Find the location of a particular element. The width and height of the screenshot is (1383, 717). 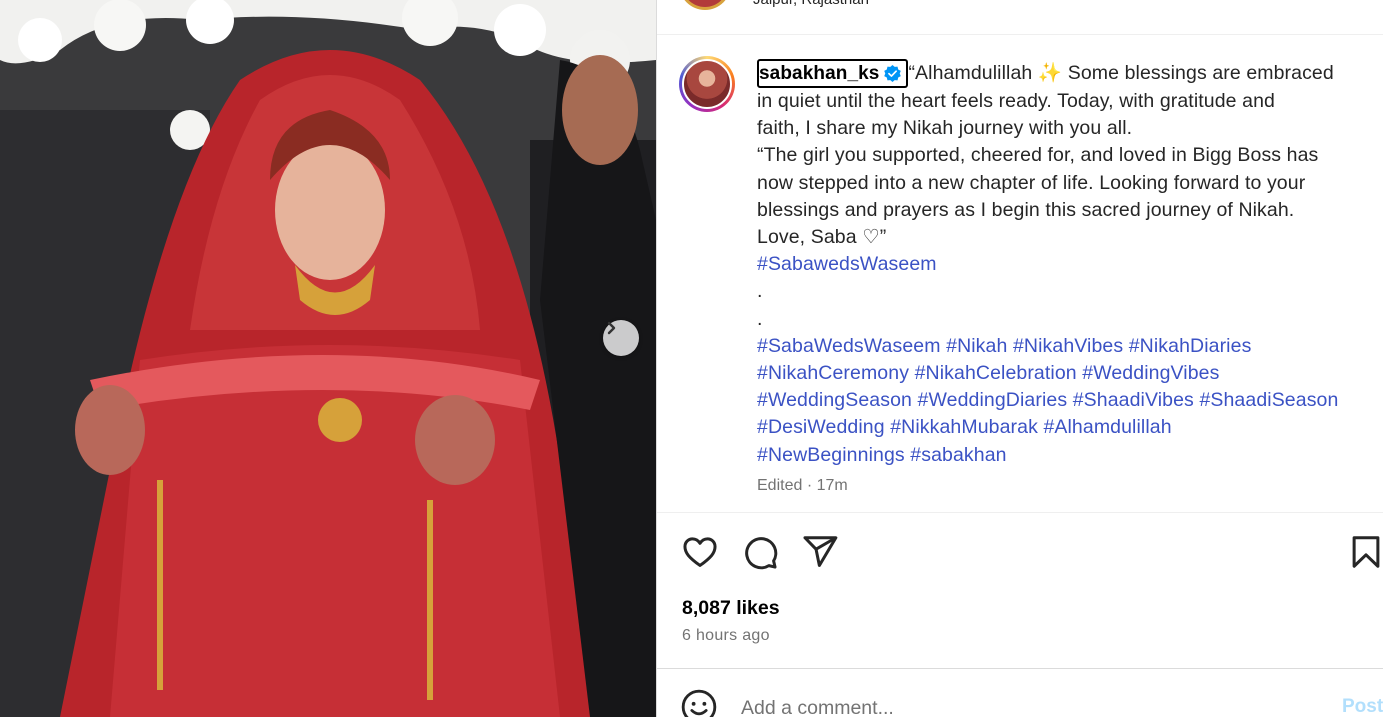

edited-timestamp: Edited · 17m is located at coordinates (802, 485).